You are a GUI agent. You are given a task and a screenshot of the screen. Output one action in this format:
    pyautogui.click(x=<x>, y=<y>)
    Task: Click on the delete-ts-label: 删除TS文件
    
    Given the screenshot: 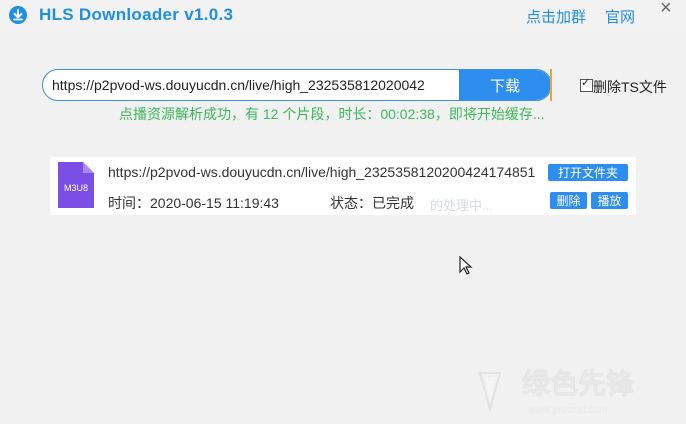 What is the action you would take?
    pyautogui.click(x=630, y=87)
    